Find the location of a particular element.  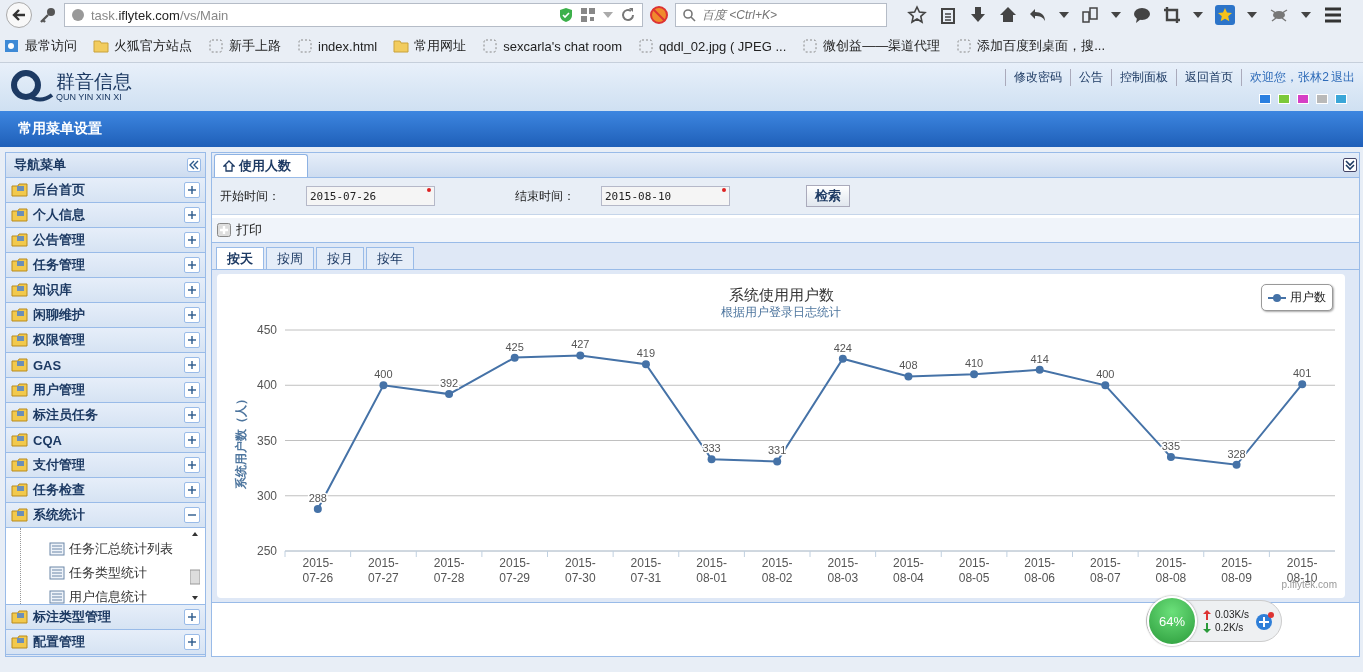

blocked-icon is located at coordinates (659, 15).